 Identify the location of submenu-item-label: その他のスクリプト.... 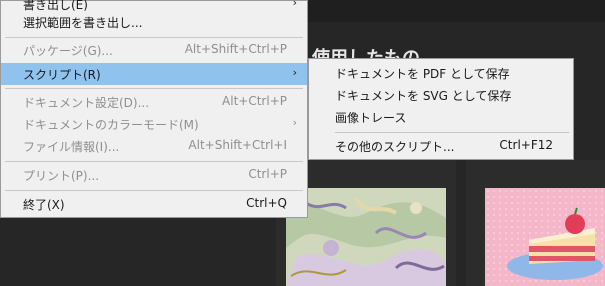
(395, 147).